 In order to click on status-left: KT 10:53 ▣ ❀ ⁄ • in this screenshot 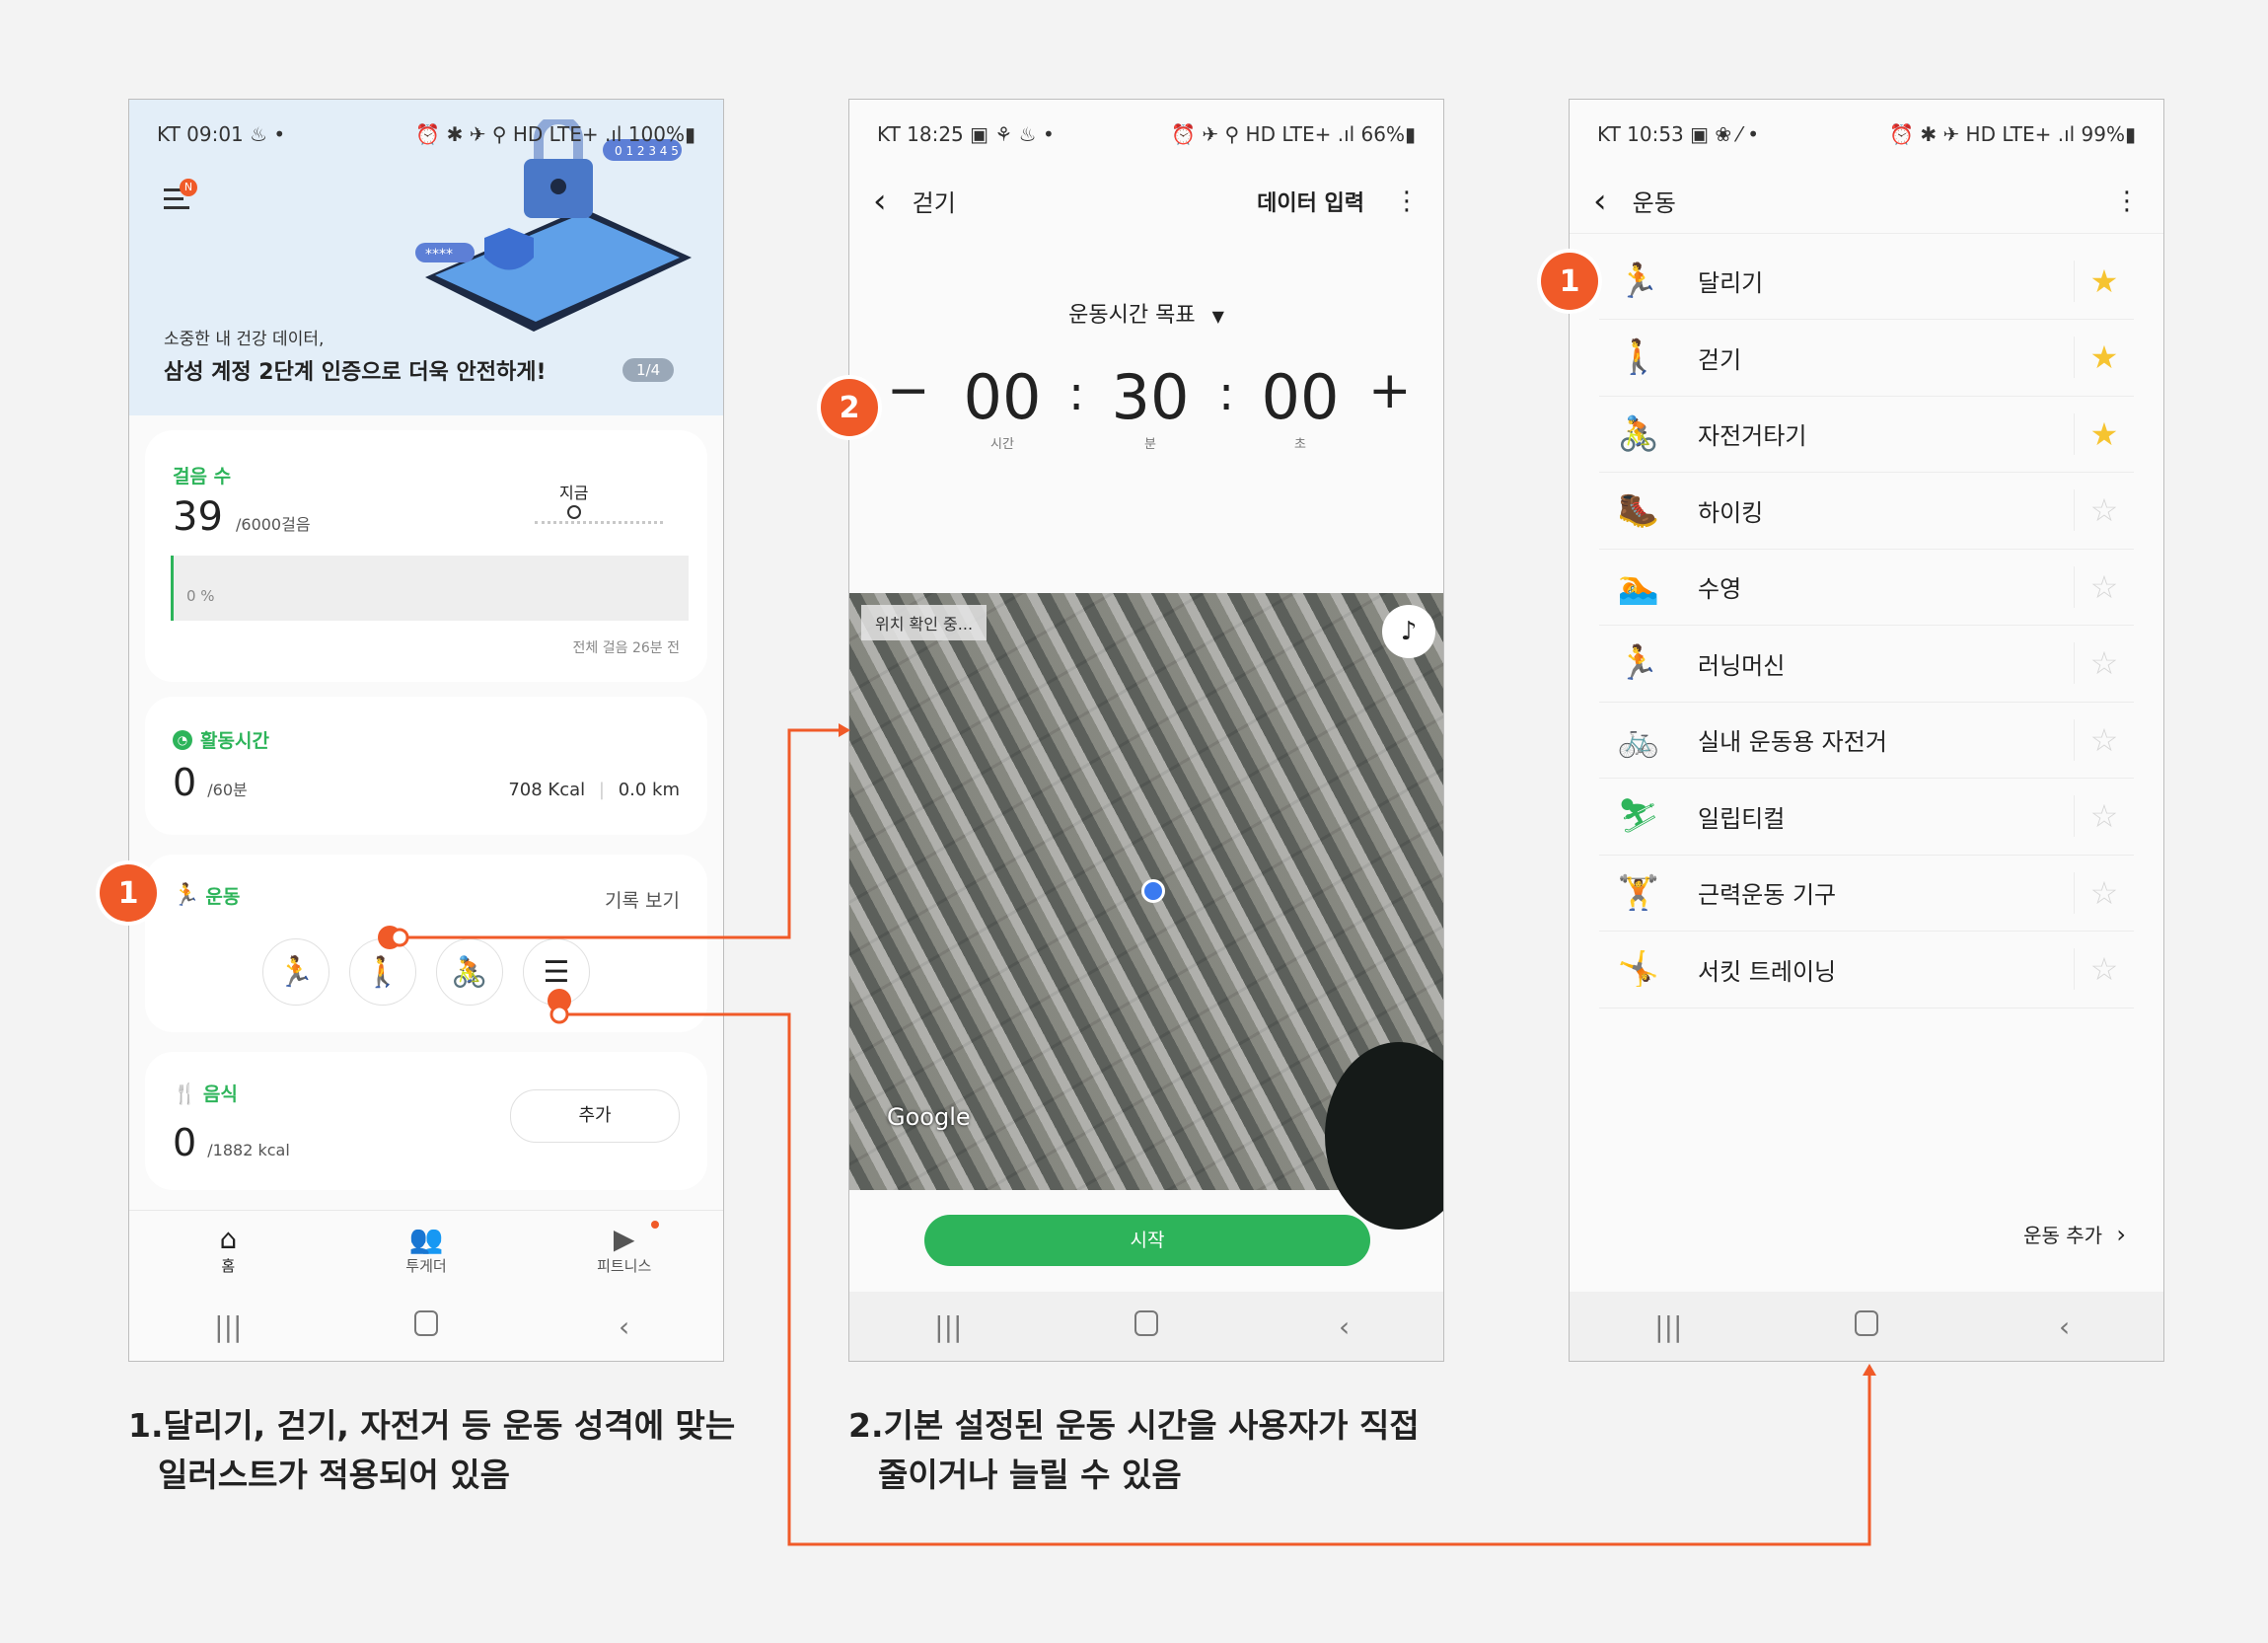, I will do `click(1678, 134)`.